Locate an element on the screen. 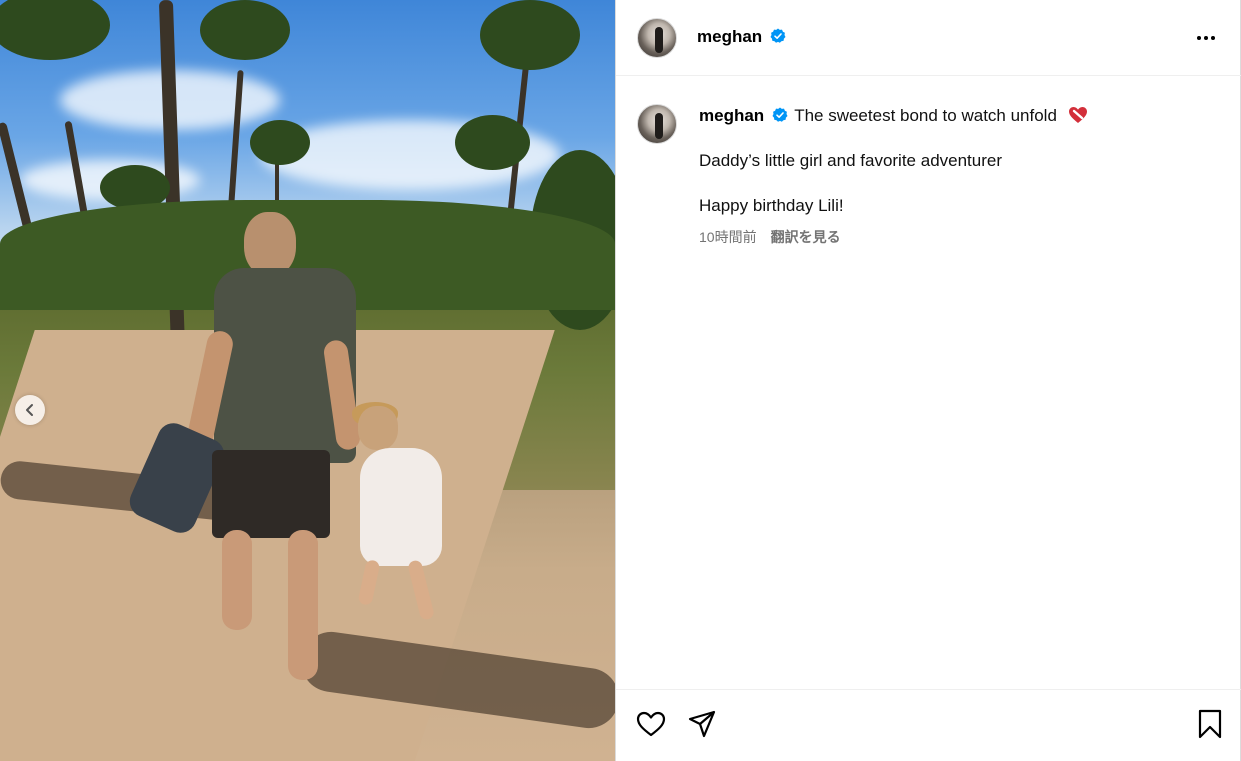  more-options-button is located at coordinates (1206, 38).